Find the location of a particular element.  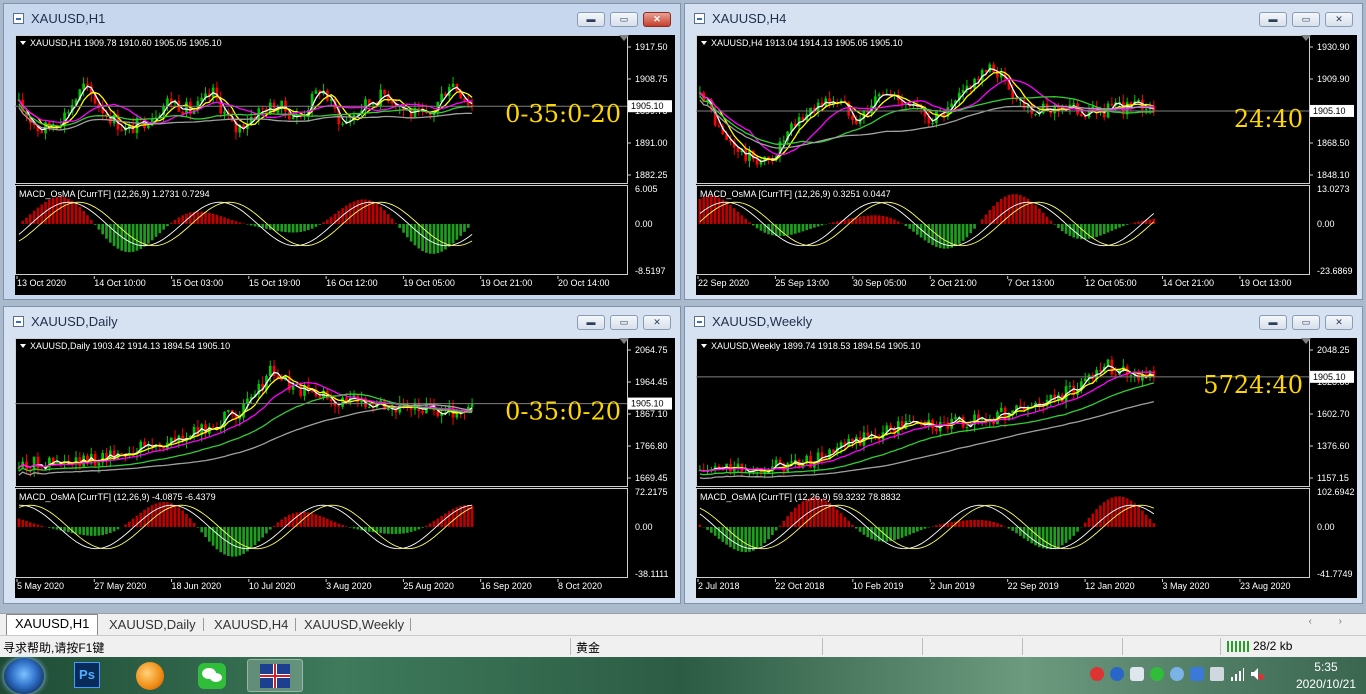

tab-xauusd-weekly: XAUUSD,Weekly is located at coordinates (354, 625).